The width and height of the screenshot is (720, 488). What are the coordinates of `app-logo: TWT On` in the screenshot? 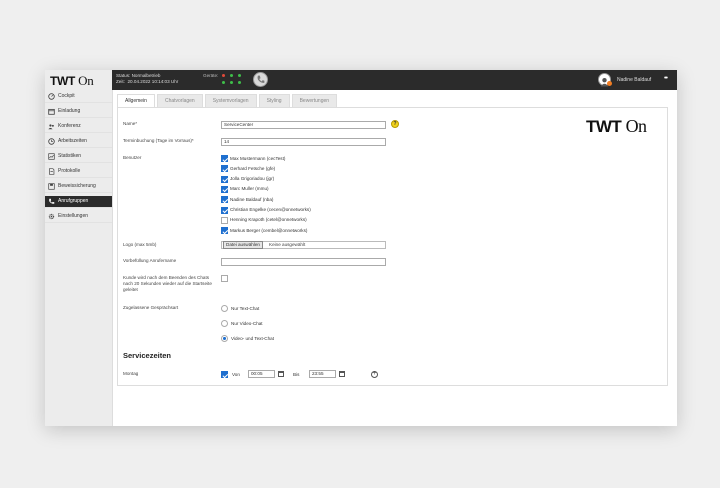 It's located at (72, 81).